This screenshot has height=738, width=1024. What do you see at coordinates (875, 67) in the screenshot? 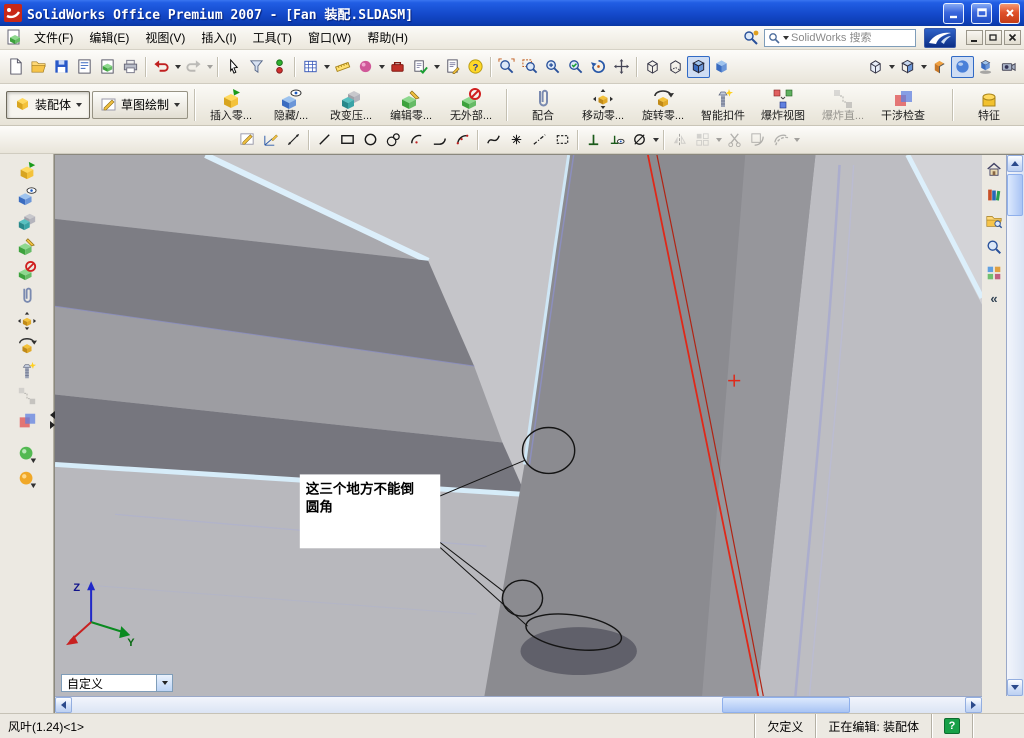
I see `standard-views-button` at bounding box center [875, 67].